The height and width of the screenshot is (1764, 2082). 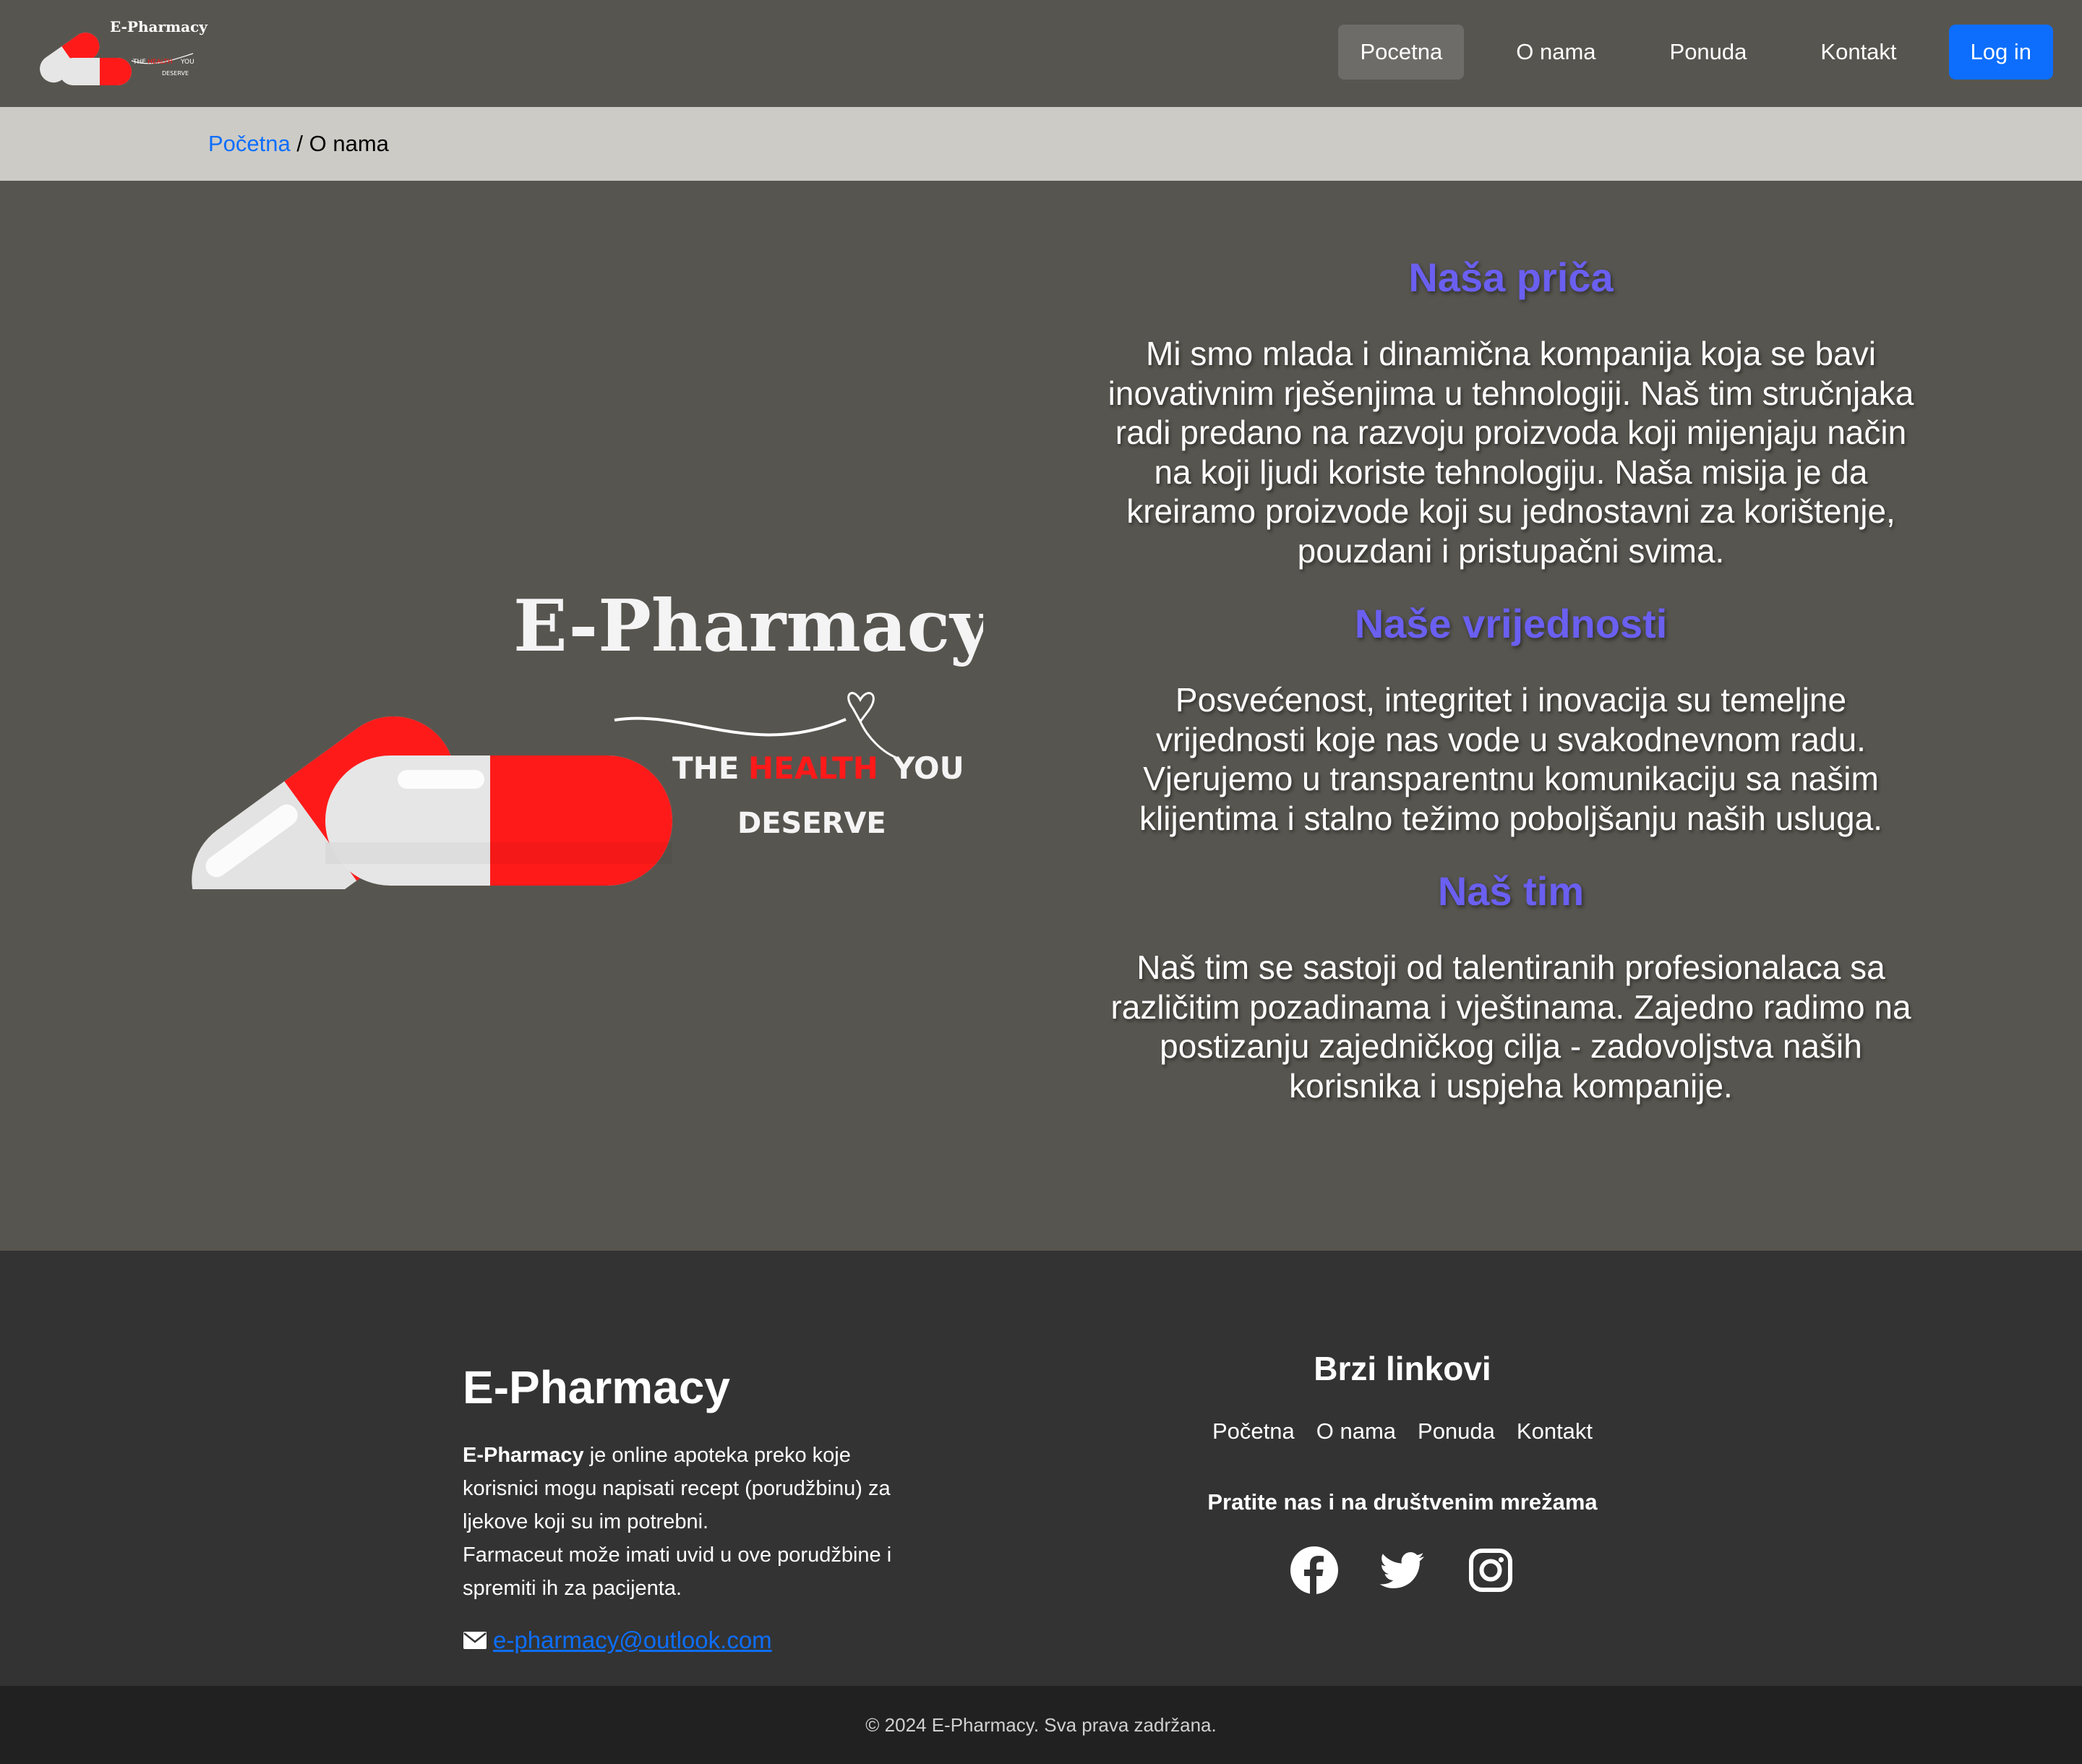 I want to click on instagram-icon, so click(x=1490, y=1570).